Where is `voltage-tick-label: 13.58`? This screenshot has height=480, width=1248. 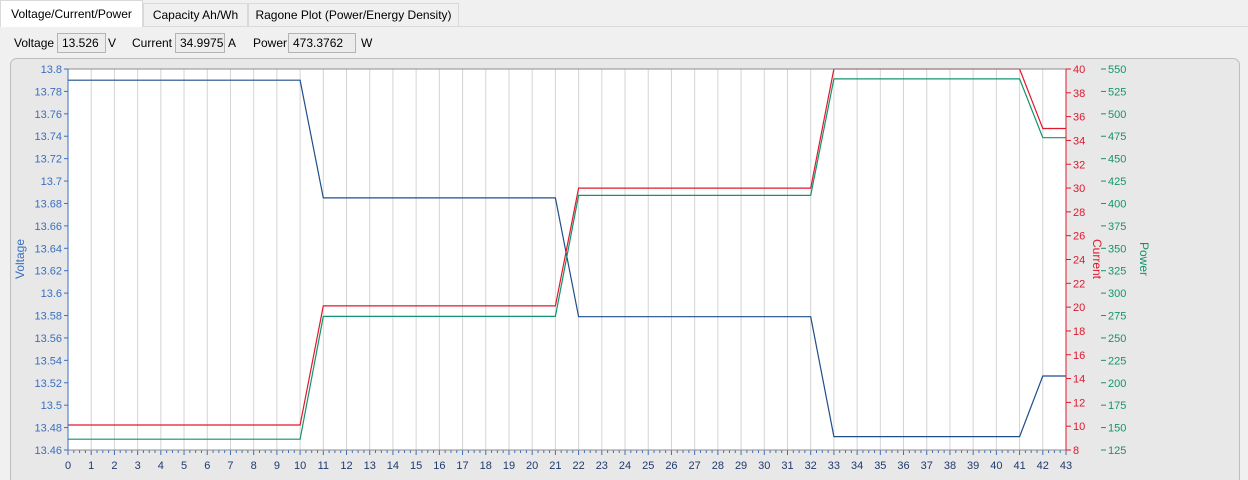 voltage-tick-label: 13.58 is located at coordinates (48, 317).